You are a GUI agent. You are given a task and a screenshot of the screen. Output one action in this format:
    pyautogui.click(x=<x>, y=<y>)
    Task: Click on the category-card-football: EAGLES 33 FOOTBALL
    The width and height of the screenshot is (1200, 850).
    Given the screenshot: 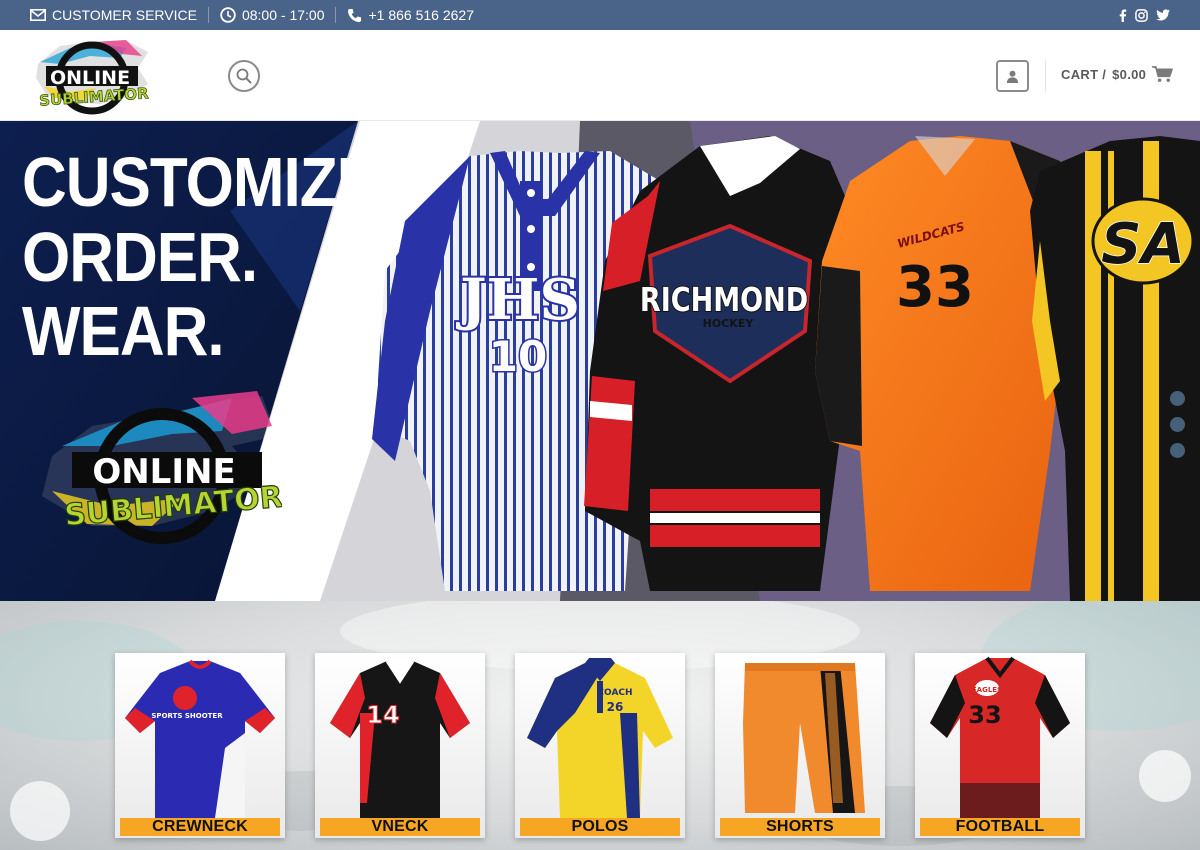 What is the action you would take?
    pyautogui.click(x=1000, y=745)
    